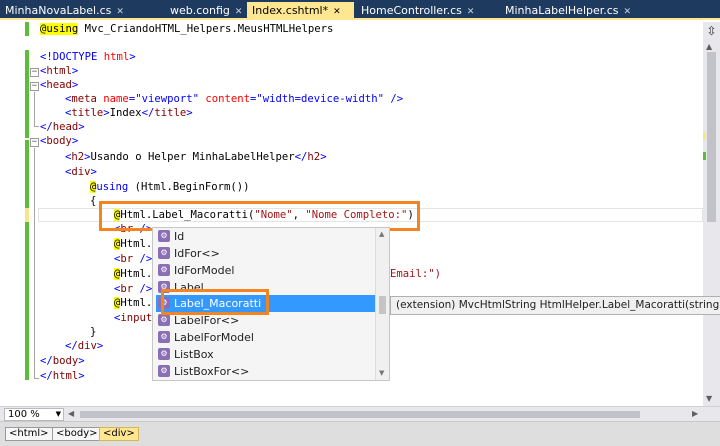 This screenshot has height=446, width=720. What do you see at coordinates (704, 156) in the screenshot?
I see `change-mark` at bounding box center [704, 156].